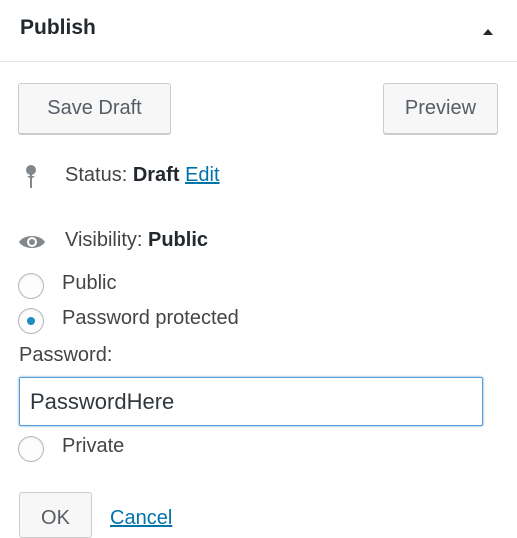 The height and width of the screenshot is (538, 517). I want to click on ok-button: OK, so click(55, 515).